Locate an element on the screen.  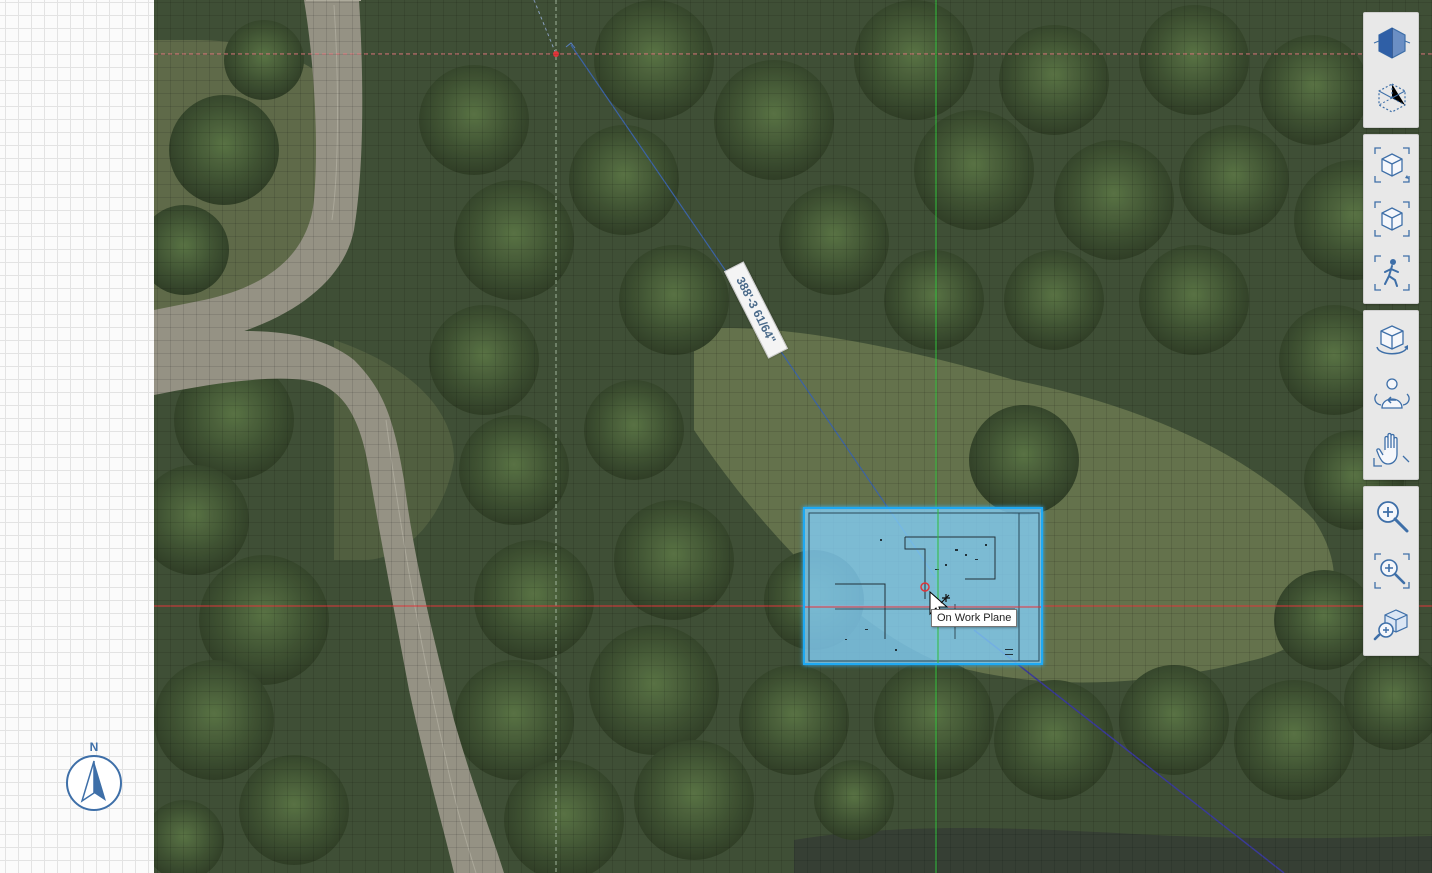
pan-hand-icon is located at coordinates (1391, 449).